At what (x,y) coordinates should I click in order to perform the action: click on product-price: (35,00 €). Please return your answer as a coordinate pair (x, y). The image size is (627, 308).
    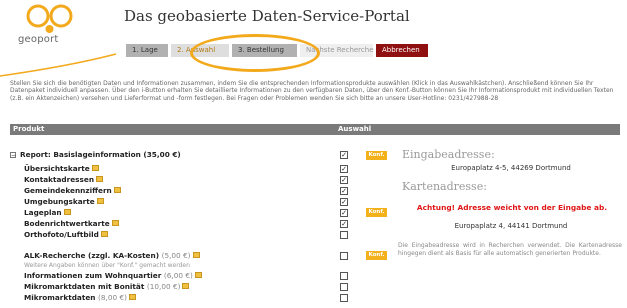
    Looking at the image, I should click on (162, 154).